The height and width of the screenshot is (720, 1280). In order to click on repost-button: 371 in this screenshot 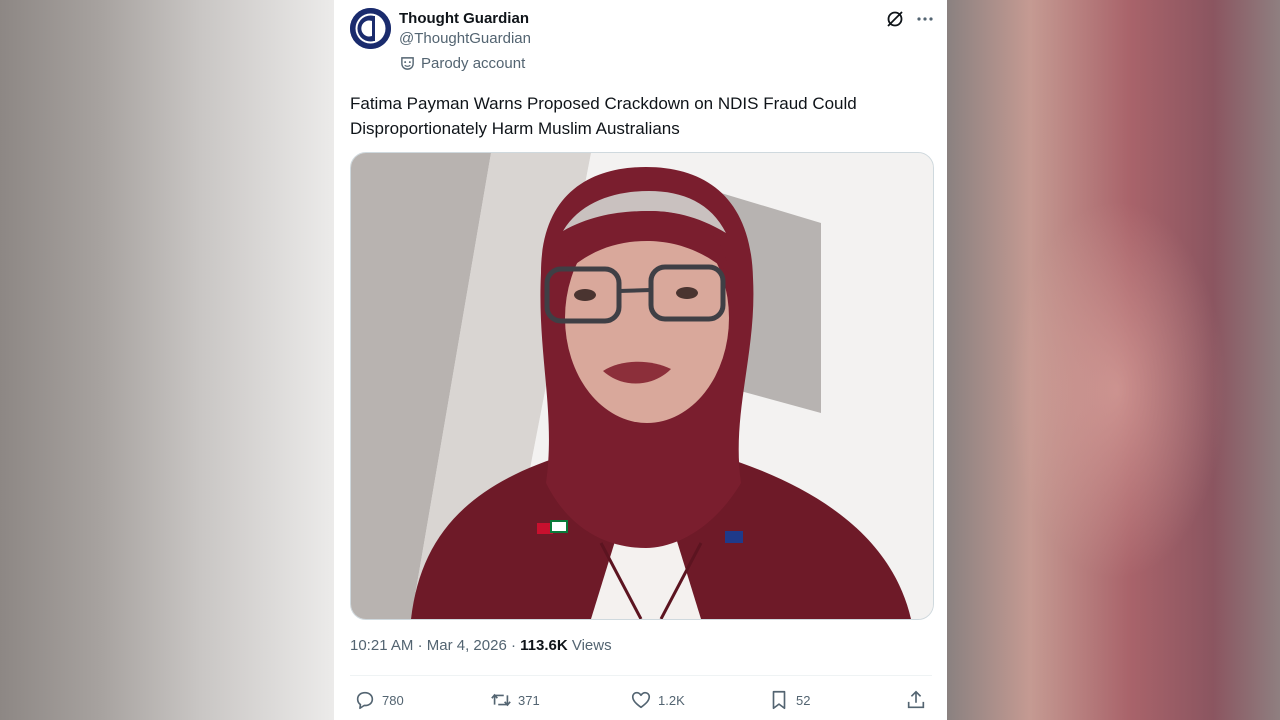, I will do `click(515, 700)`.